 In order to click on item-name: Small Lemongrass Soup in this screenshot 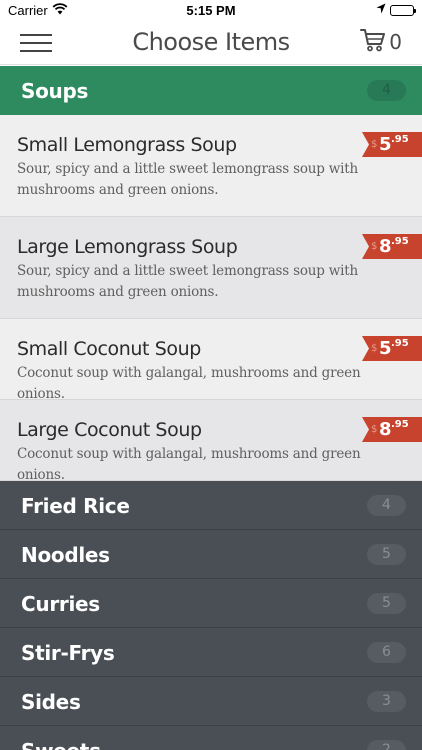, I will do `click(127, 145)`.